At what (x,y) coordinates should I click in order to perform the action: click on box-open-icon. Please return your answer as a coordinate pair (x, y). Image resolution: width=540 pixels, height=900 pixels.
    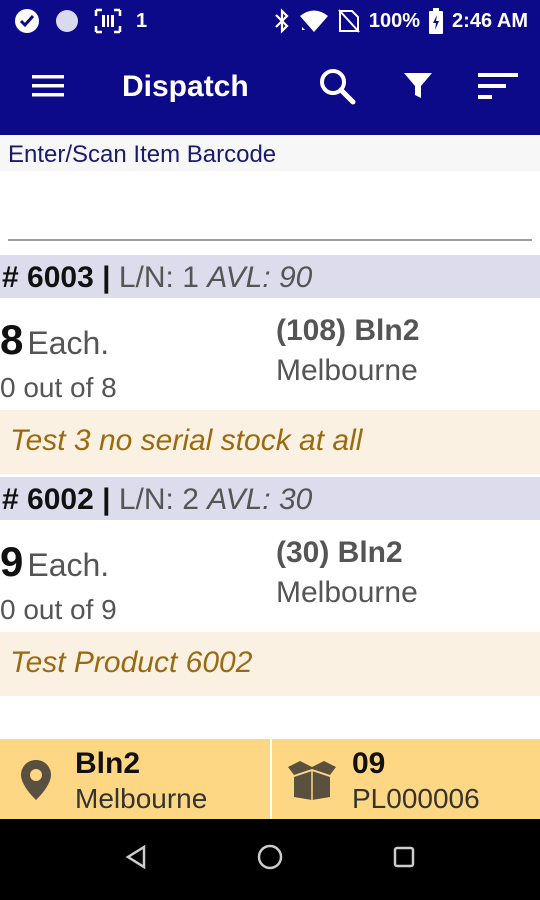
    Looking at the image, I should click on (312, 780).